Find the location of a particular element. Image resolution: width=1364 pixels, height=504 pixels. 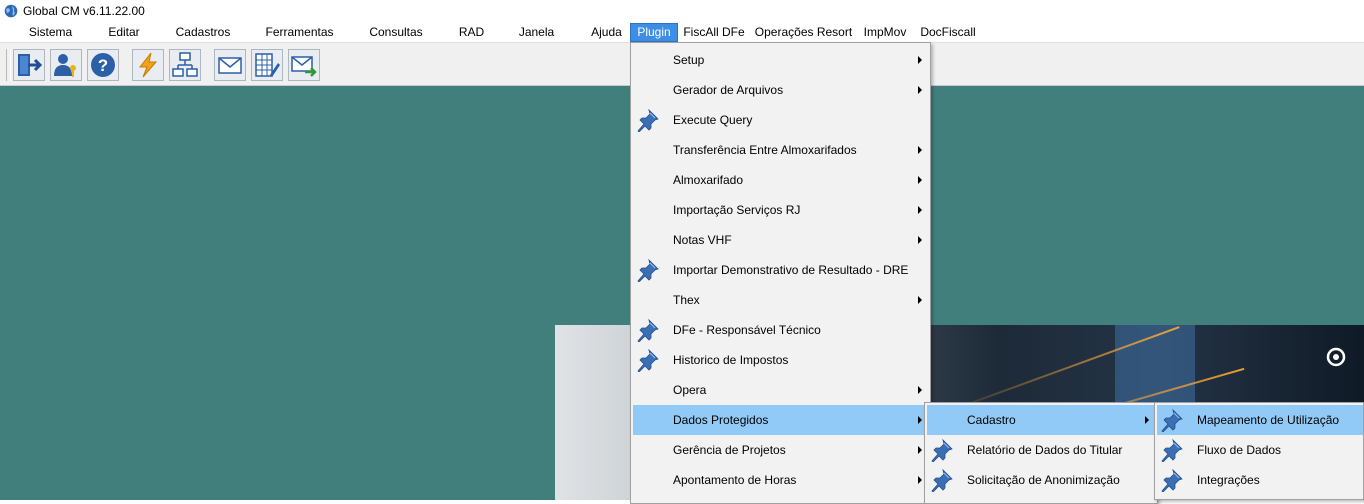

toolbar-grip is located at coordinates (8, 65).